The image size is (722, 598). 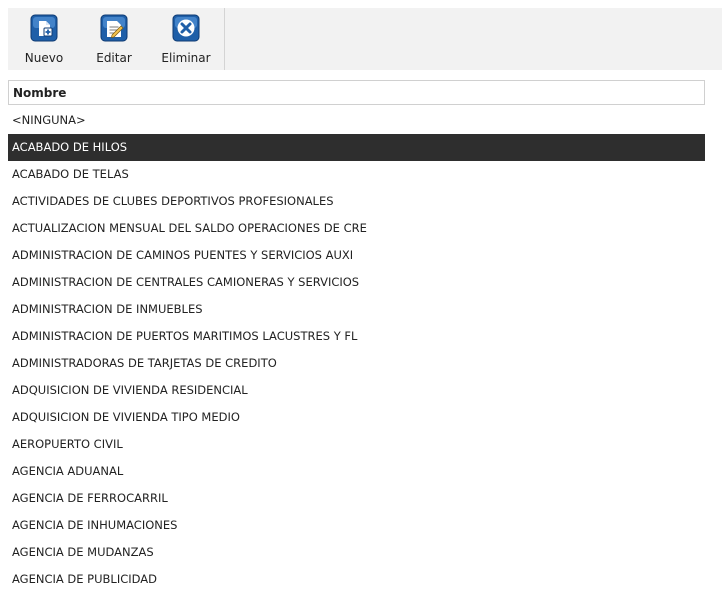 I want to click on toolbar: Nuevo Editar Eliminar, so click(x=365, y=39).